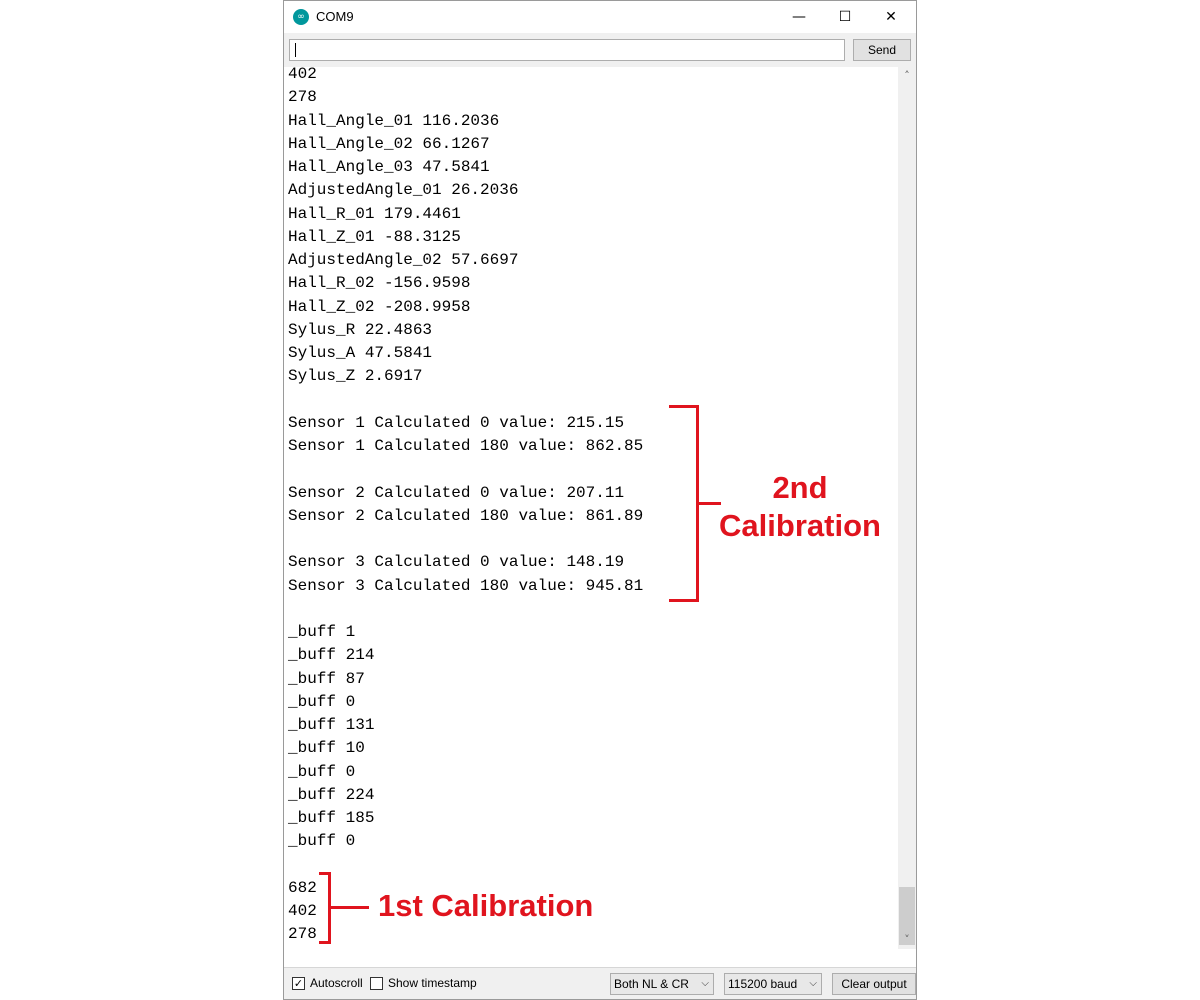 The height and width of the screenshot is (1000, 1200). What do you see at coordinates (374, 213) in the screenshot?
I see `output-line: Hall_R_01 179.4461` at bounding box center [374, 213].